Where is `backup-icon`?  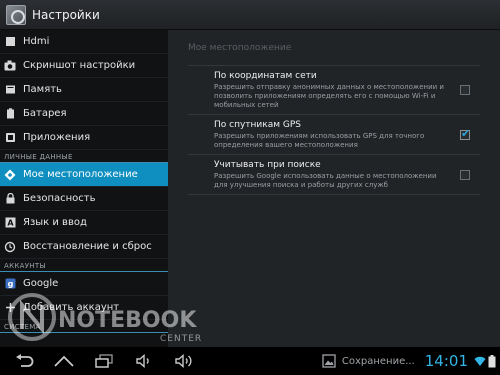
backup-icon is located at coordinates (10, 247).